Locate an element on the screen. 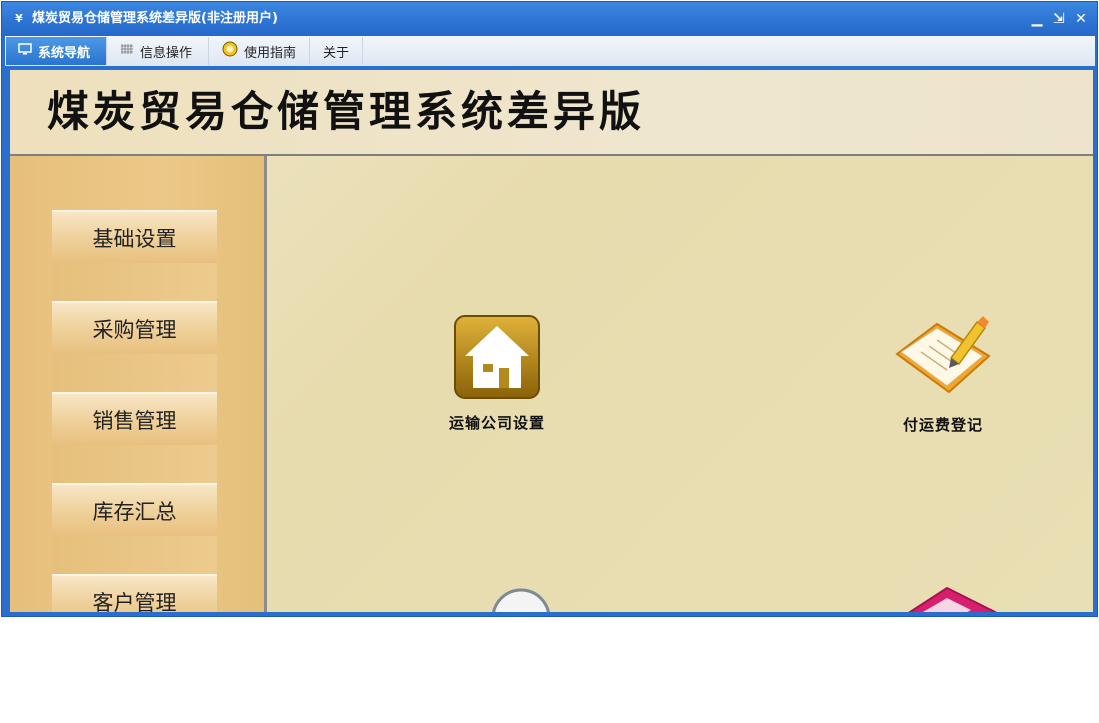 This screenshot has height=723, width=1099. tab-info-operation: 信息操作 is located at coordinates (158, 51).